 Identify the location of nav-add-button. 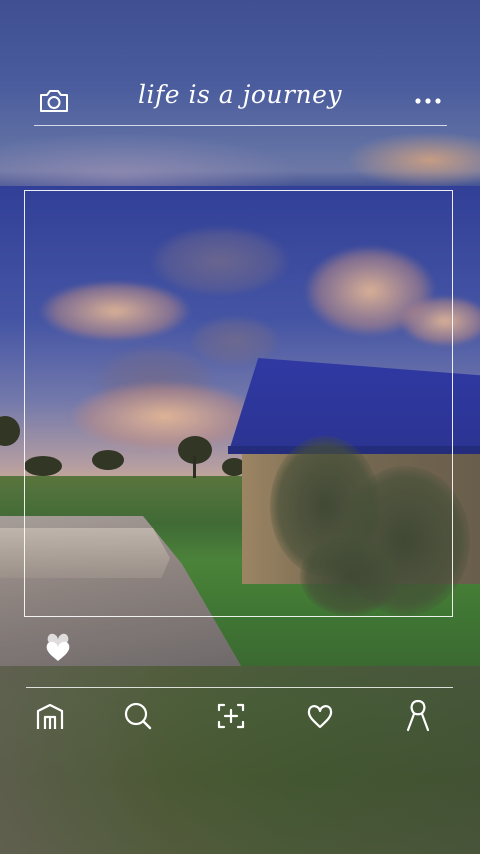
(231, 716).